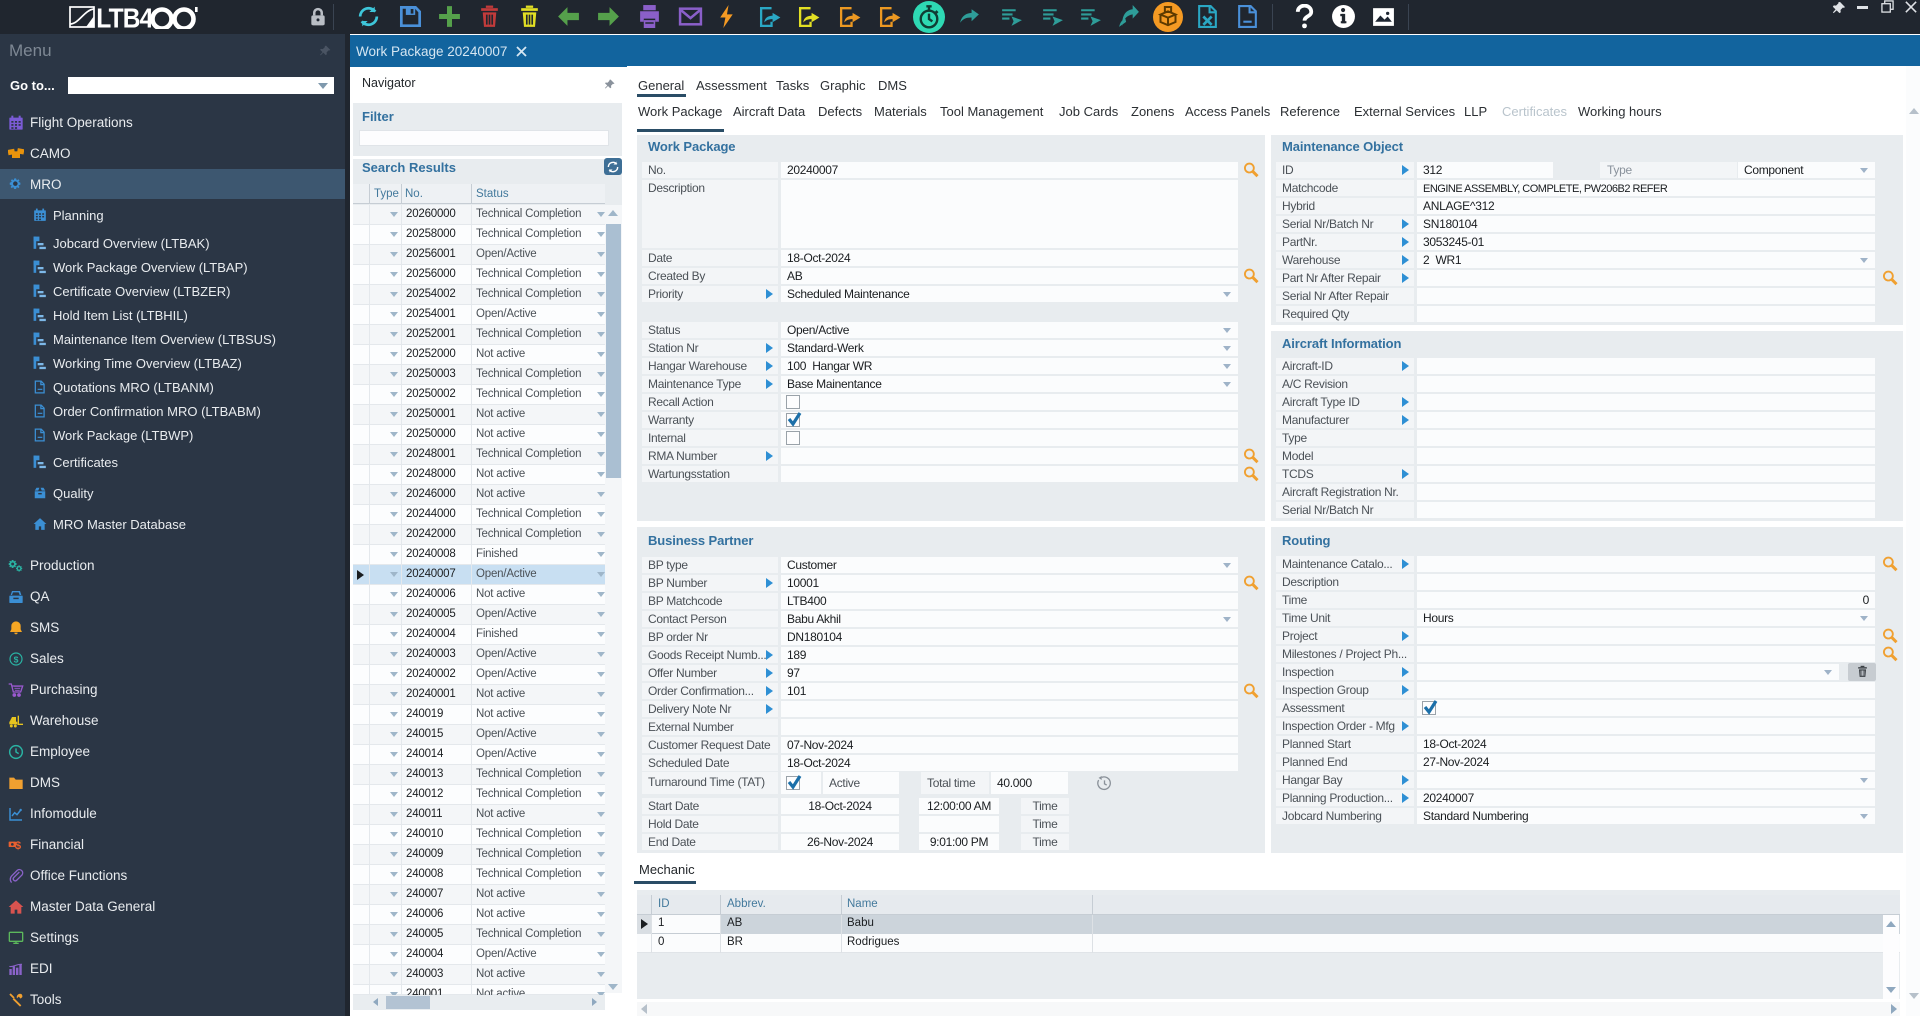 The width and height of the screenshot is (1920, 1017). What do you see at coordinates (124, 17) in the screenshot?
I see `svg-text: LTB4` at bounding box center [124, 17].